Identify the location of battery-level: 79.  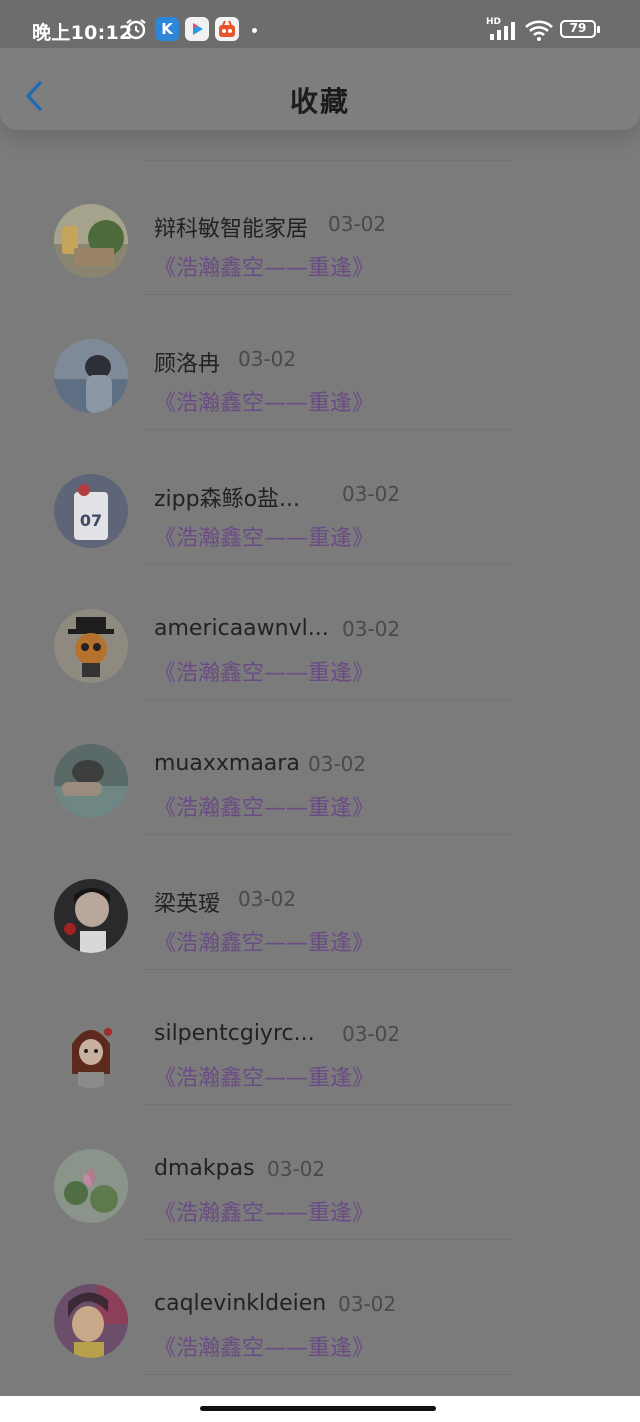
(578, 28).